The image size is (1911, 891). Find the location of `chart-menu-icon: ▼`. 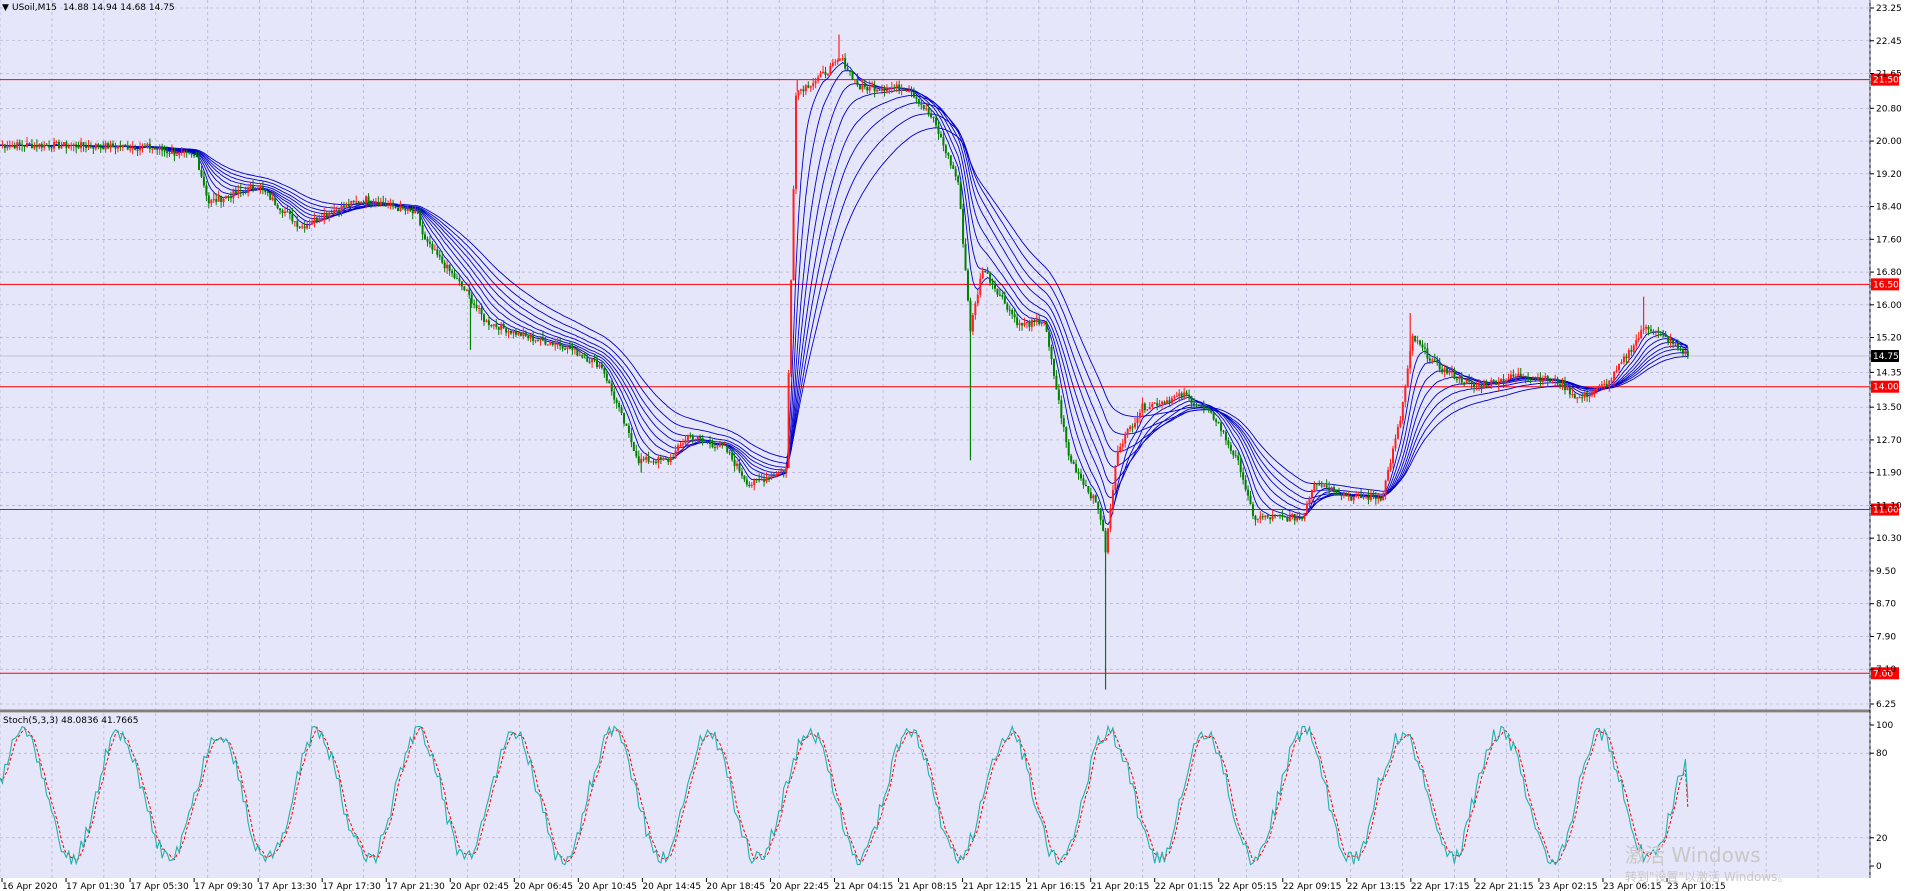

chart-menu-icon: ▼ is located at coordinates (5, 8).